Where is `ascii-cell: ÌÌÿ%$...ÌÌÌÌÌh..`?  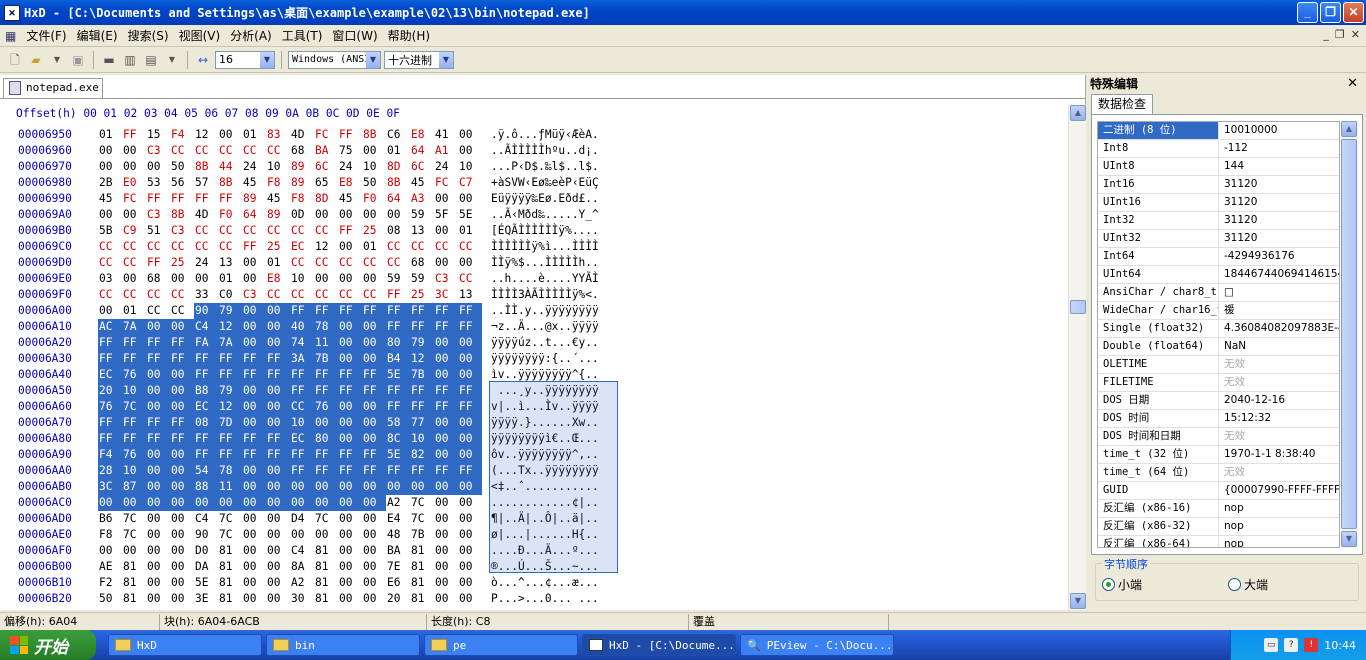 ascii-cell: ÌÌÿ%$...ÌÌÌÌÌh.. is located at coordinates (545, 263).